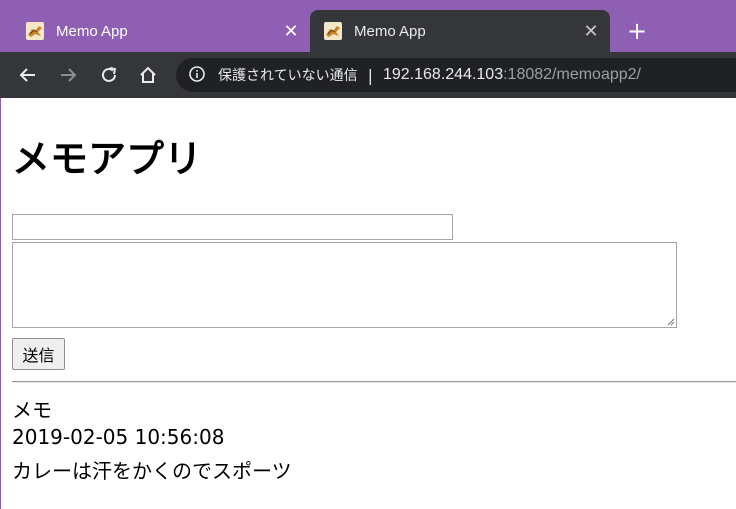 This screenshot has width=736, height=509. I want to click on tab-memo-app-1: Memo App ✕, so click(161, 31).